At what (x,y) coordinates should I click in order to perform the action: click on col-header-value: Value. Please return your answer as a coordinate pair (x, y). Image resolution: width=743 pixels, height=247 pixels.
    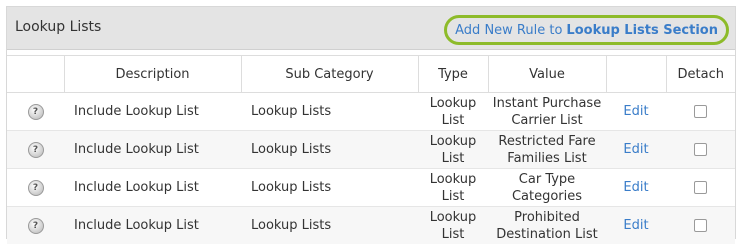
    Looking at the image, I should click on (546, 74).